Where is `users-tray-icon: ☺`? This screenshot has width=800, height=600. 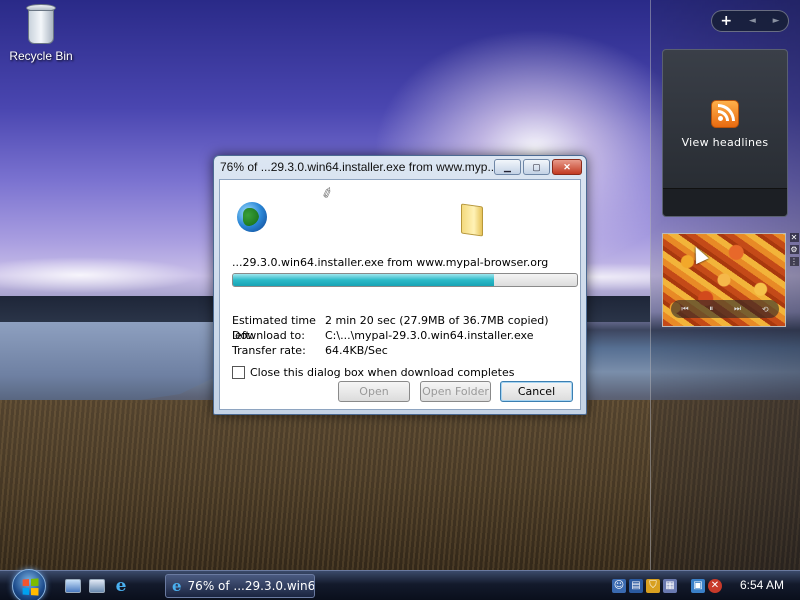 users-tray-icon: ☺ is located at coordinates (619, 586).